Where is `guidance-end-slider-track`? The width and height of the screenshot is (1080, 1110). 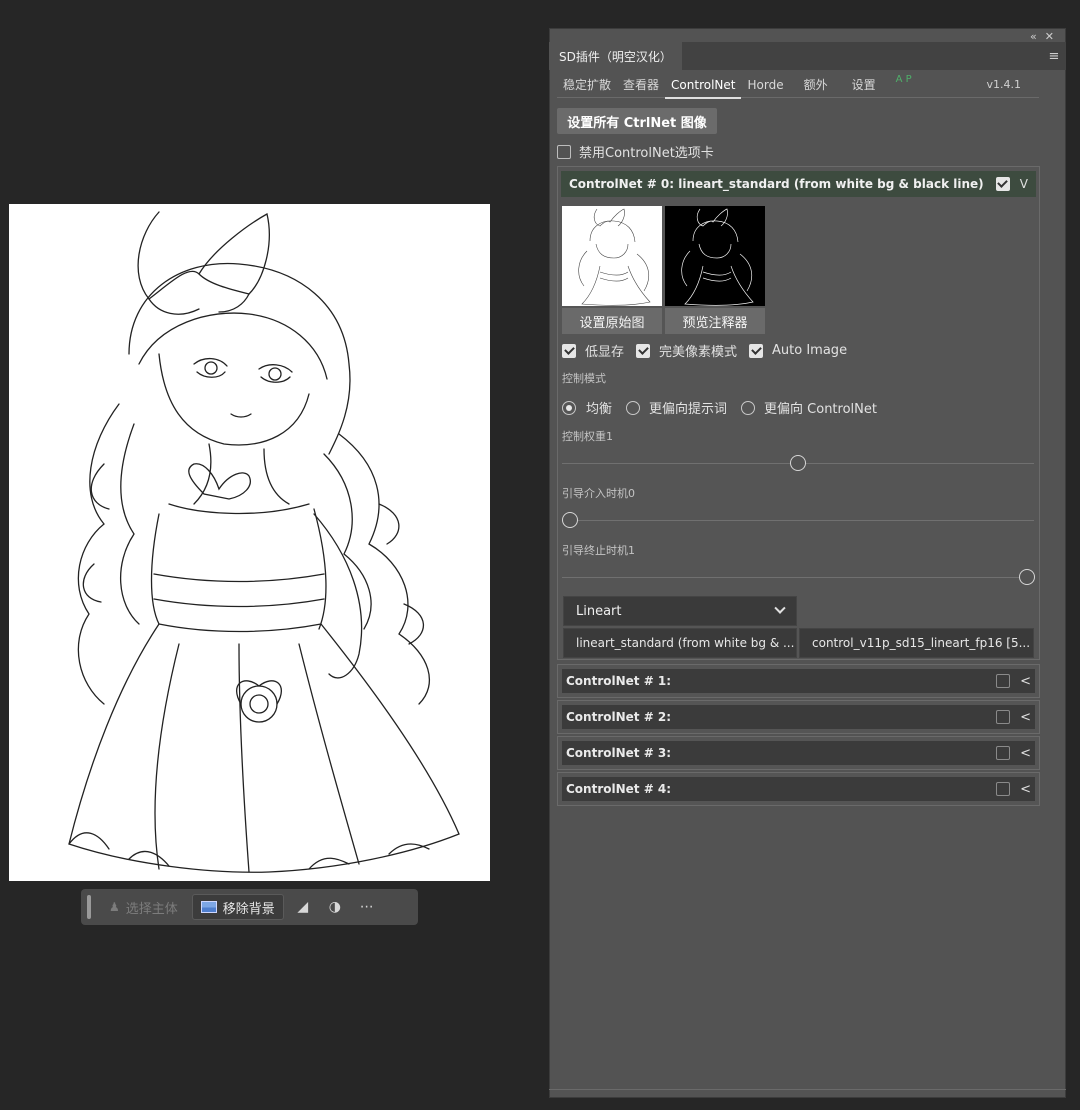 guidance-end-slider-track is located at coordinates (798, 577).